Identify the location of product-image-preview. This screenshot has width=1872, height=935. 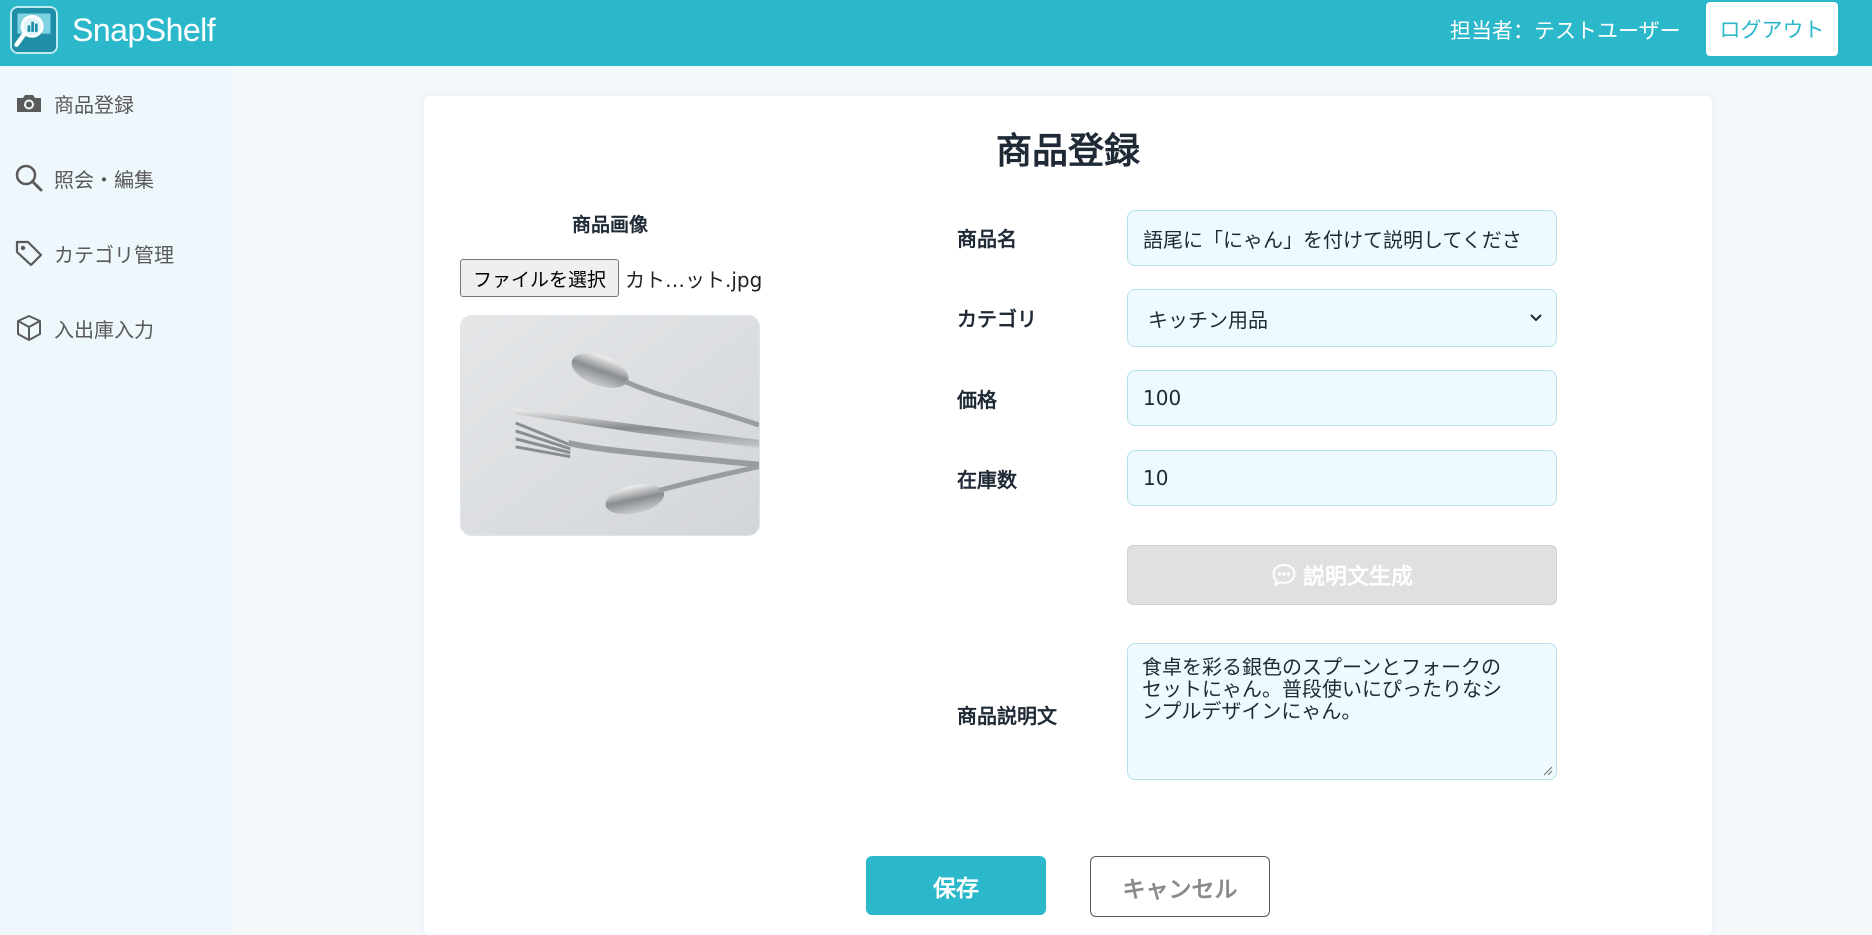
(610, 425).